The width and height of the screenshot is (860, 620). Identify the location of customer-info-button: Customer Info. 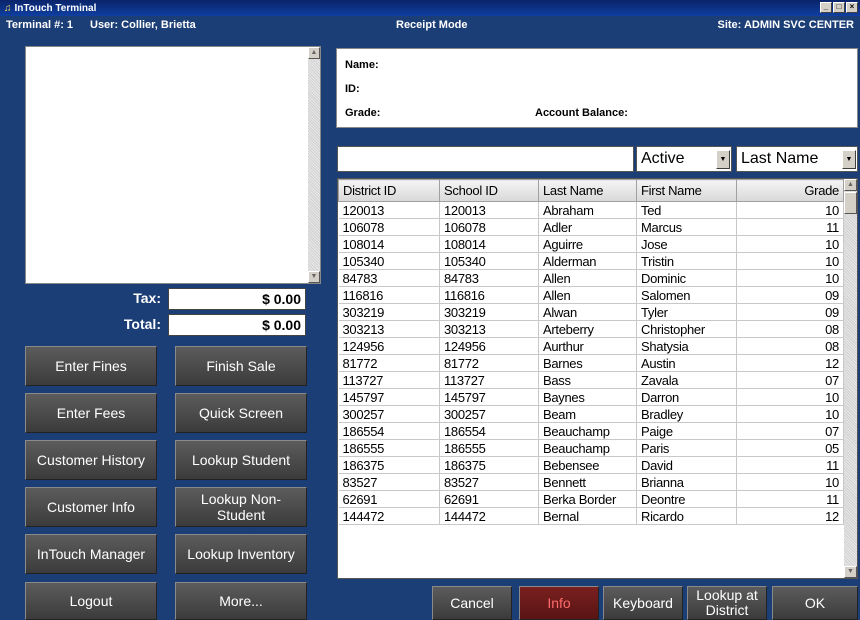
(91, 507).